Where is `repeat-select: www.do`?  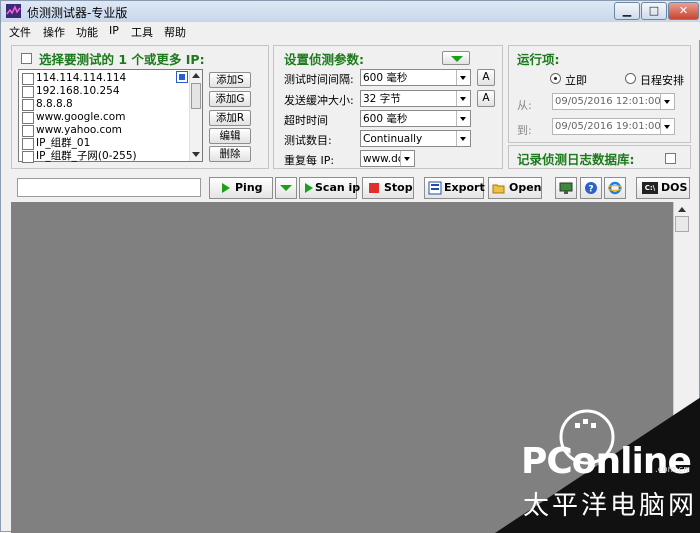 repeat-select: www.do is located at coordinates (387, 158).